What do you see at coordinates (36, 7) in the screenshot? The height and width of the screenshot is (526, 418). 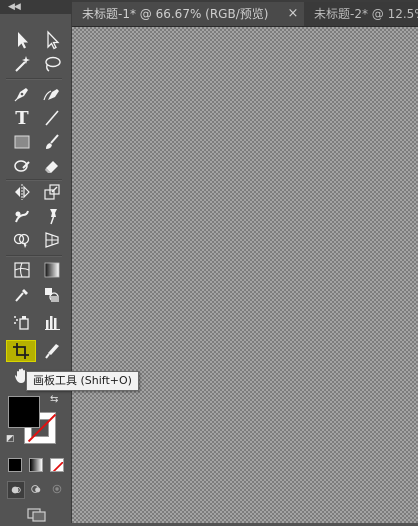 I see `collapse-panel-button: ◀◀` at bounding box center [36, 7].